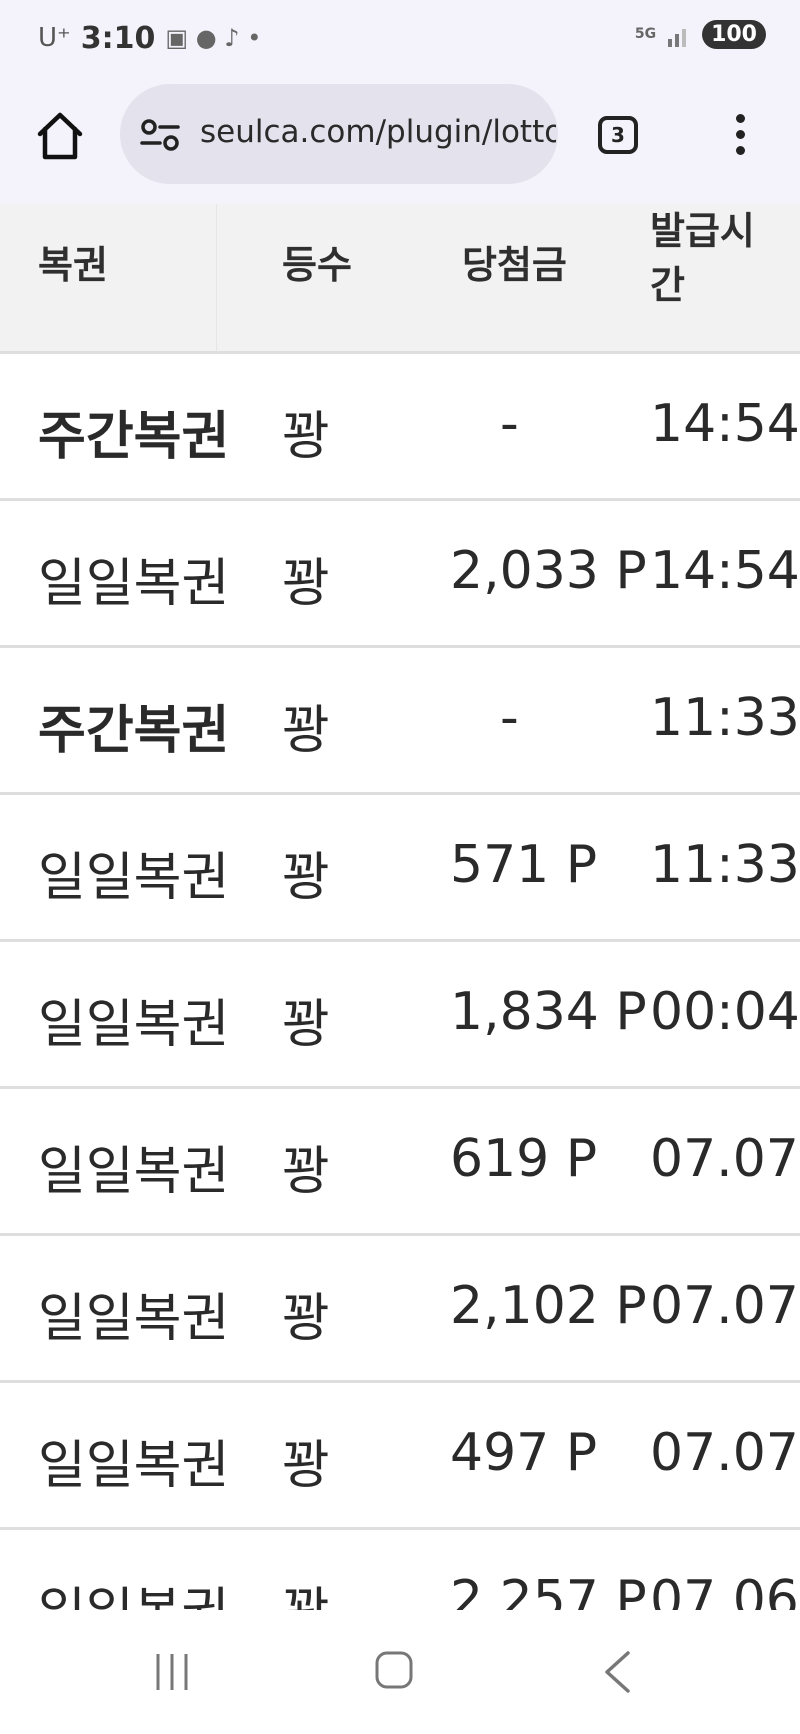  Describe the element at coordinates (118, 38) in the screenshot. I see `clock: 3:10` at that location.